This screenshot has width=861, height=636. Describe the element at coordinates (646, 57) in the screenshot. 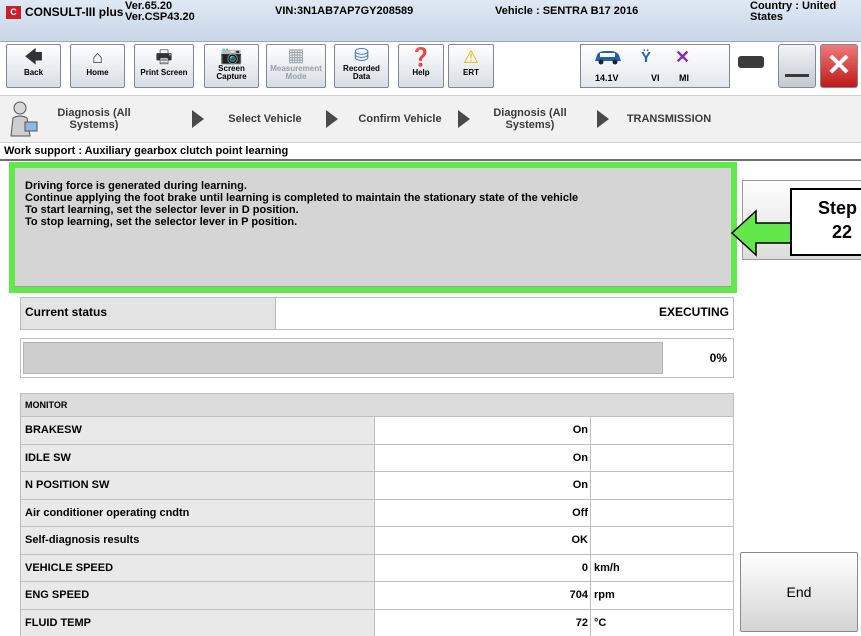

I see `signal-icon: Ÿ` at that location.